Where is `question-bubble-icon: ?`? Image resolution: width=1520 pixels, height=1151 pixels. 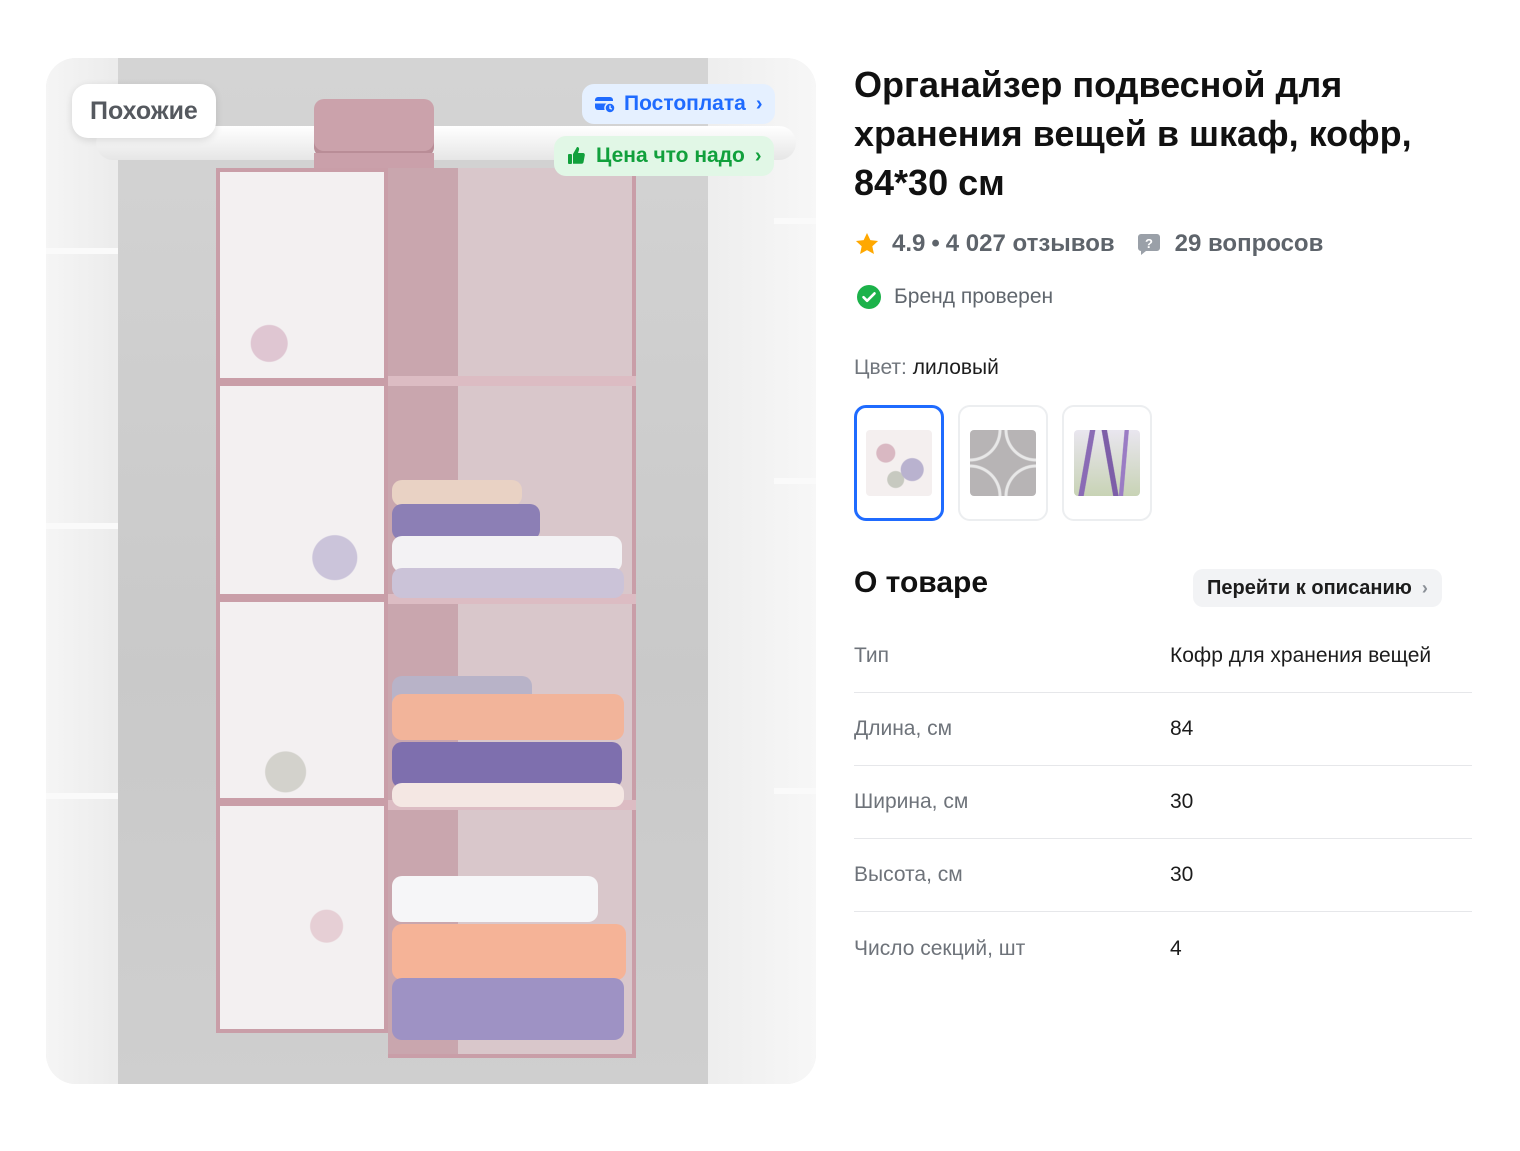 question-bubble-icon: ? is located at coordinates (1148, 244).